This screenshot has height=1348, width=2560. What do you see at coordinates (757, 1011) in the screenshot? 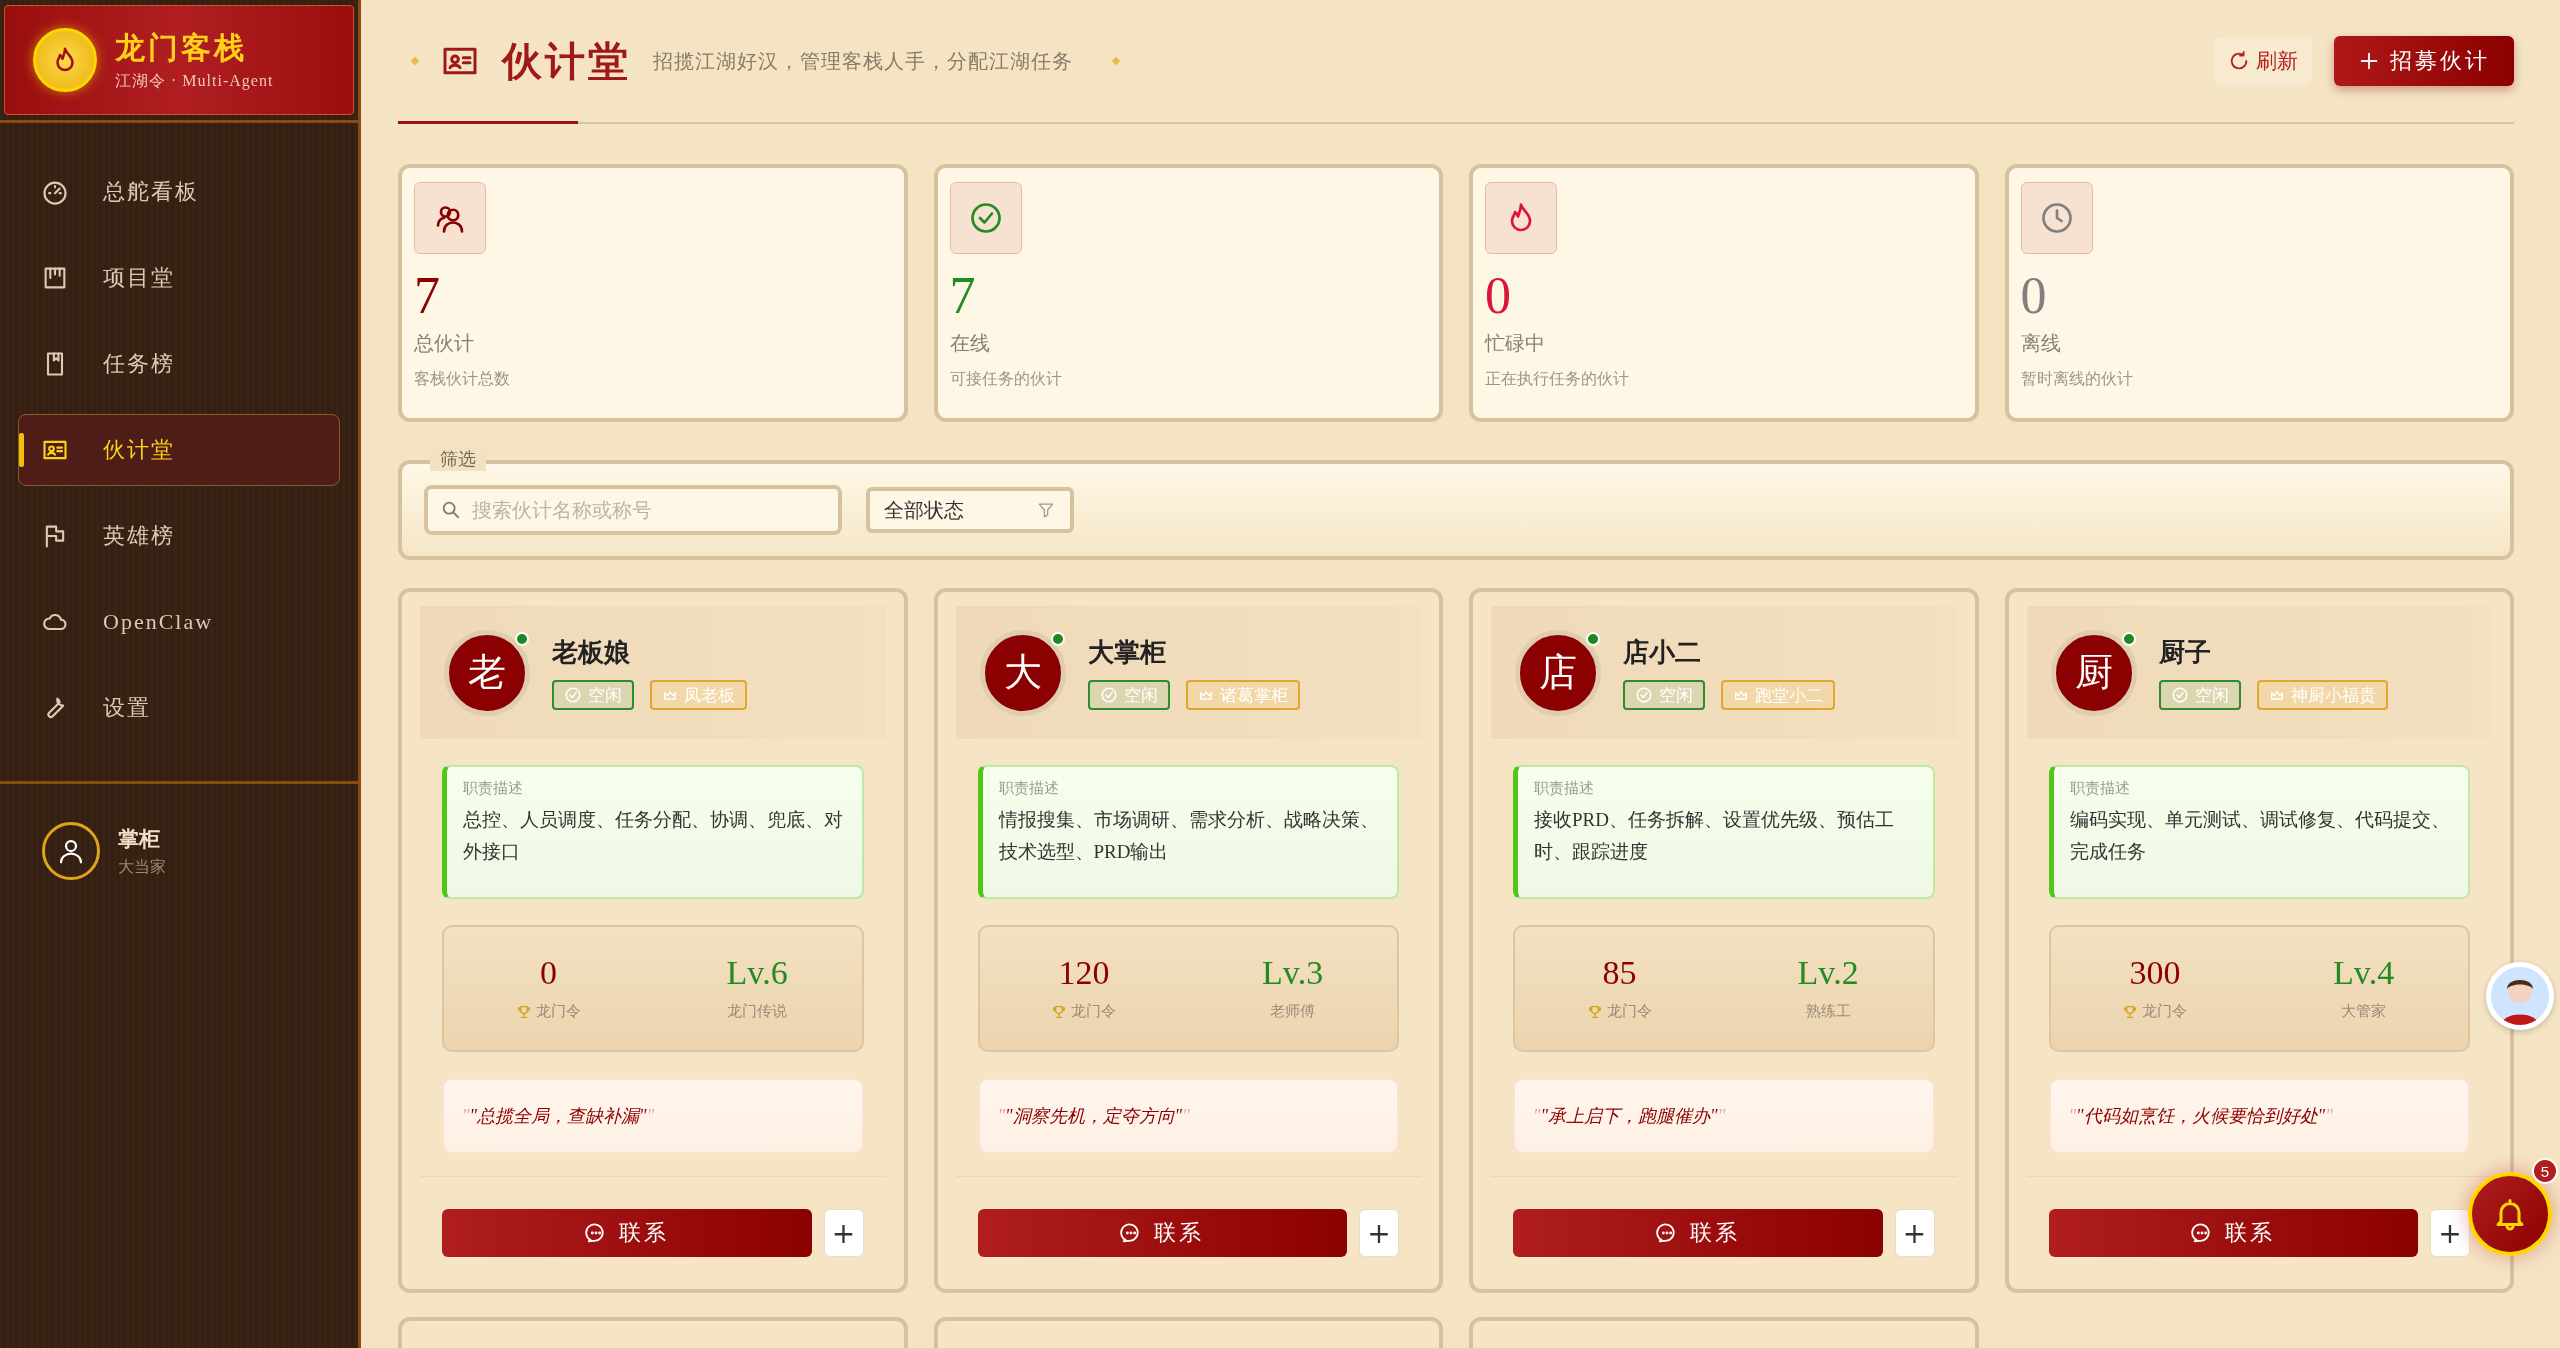
I see `rank-label: 龙门传说` at bounding box center [757, 1011].